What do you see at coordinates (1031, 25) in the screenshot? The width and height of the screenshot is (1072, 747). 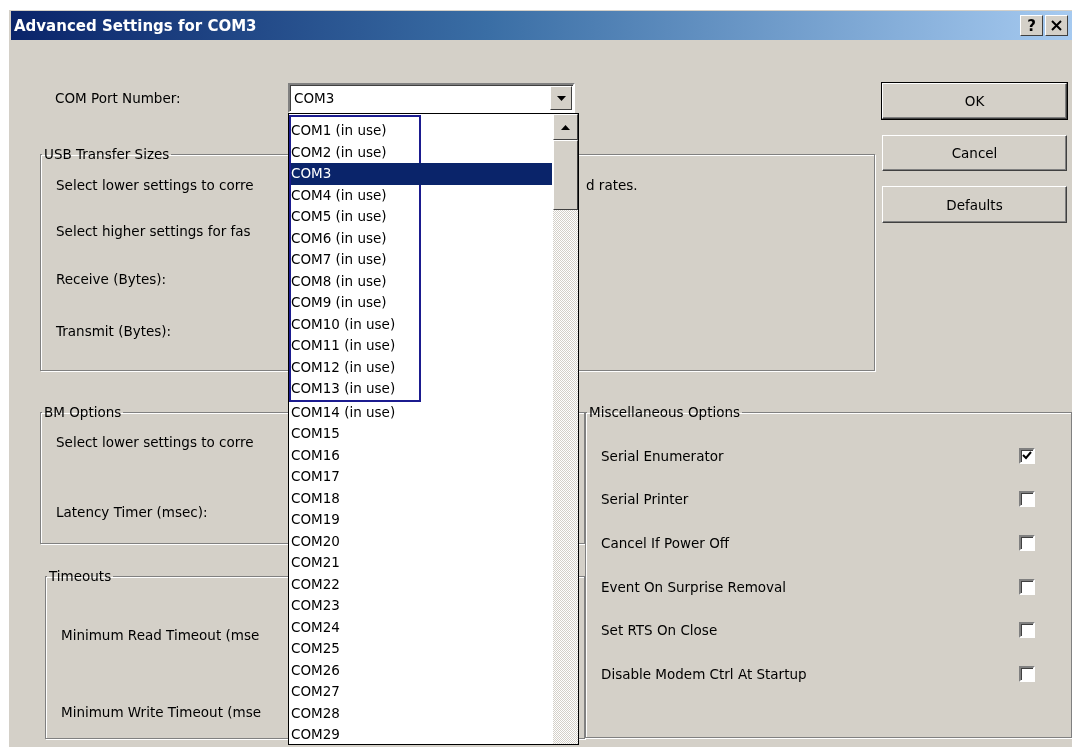 I see `help-button: ?` at bounding box center [1031, 25].